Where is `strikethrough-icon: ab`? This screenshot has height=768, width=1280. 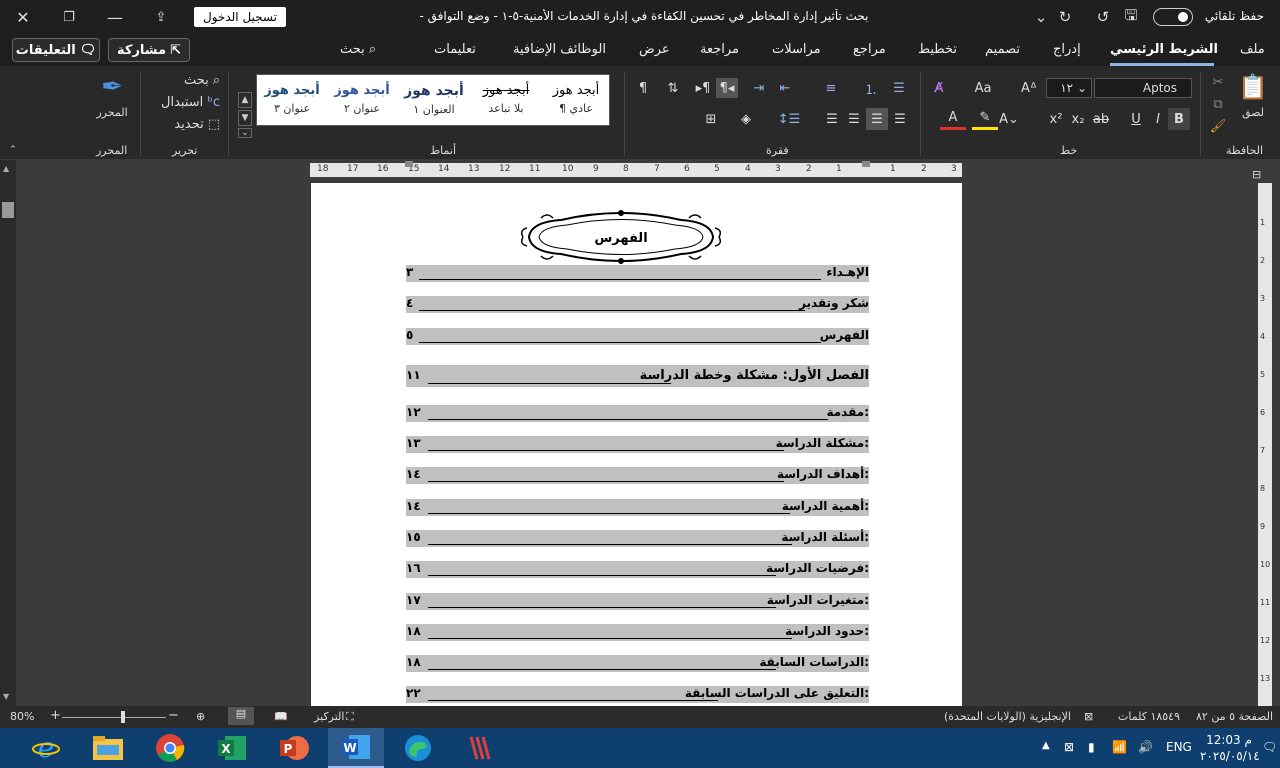 strikethrough-icon: ab is located at coordinates (1101, 119).